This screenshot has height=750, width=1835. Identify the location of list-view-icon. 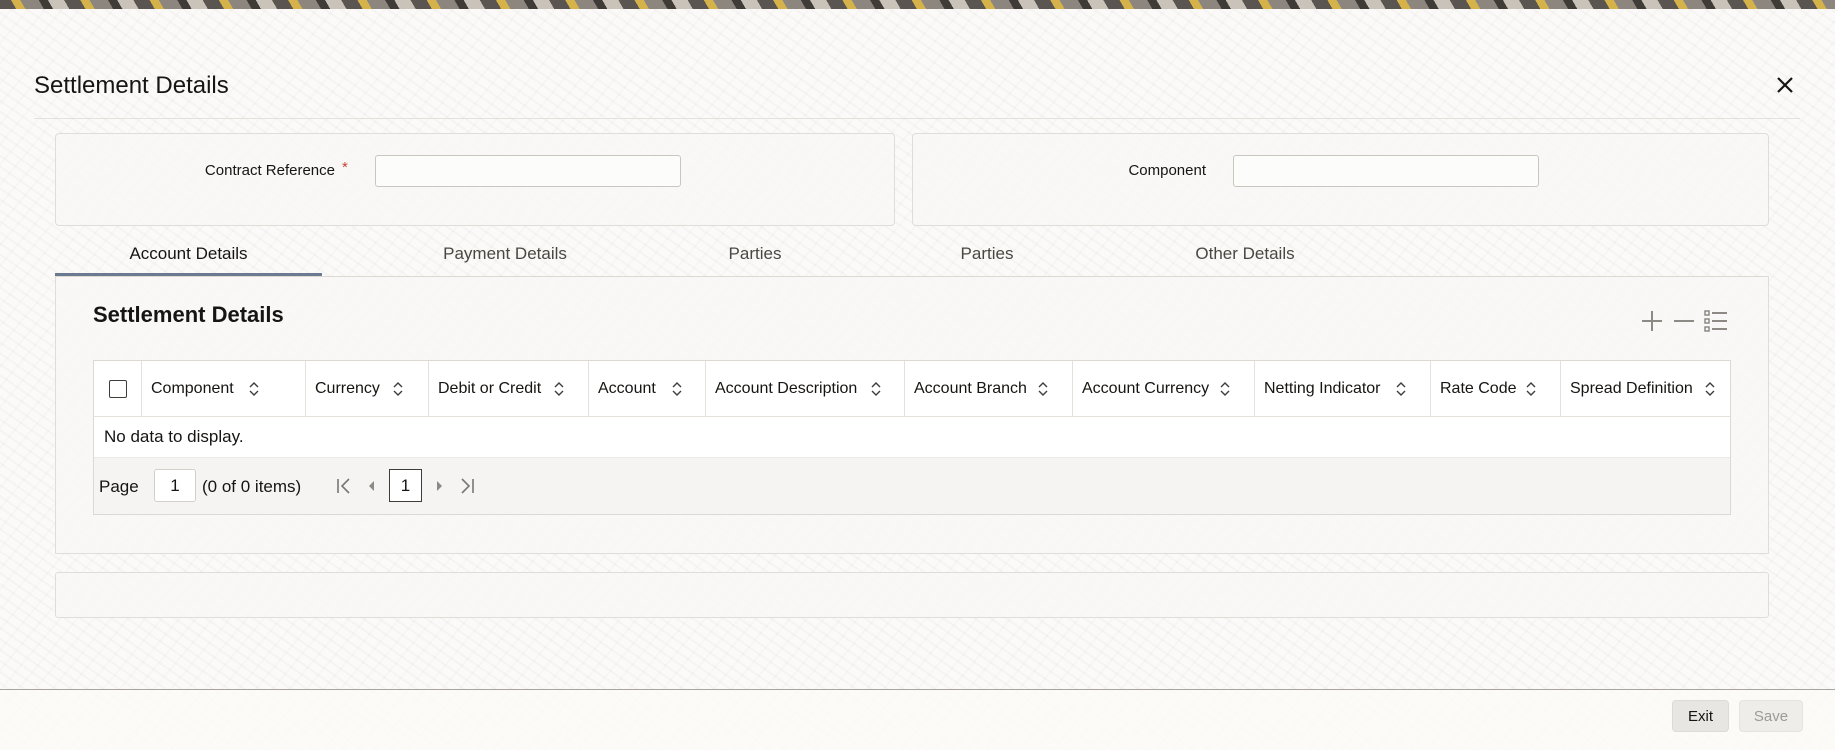
(1716, 321).